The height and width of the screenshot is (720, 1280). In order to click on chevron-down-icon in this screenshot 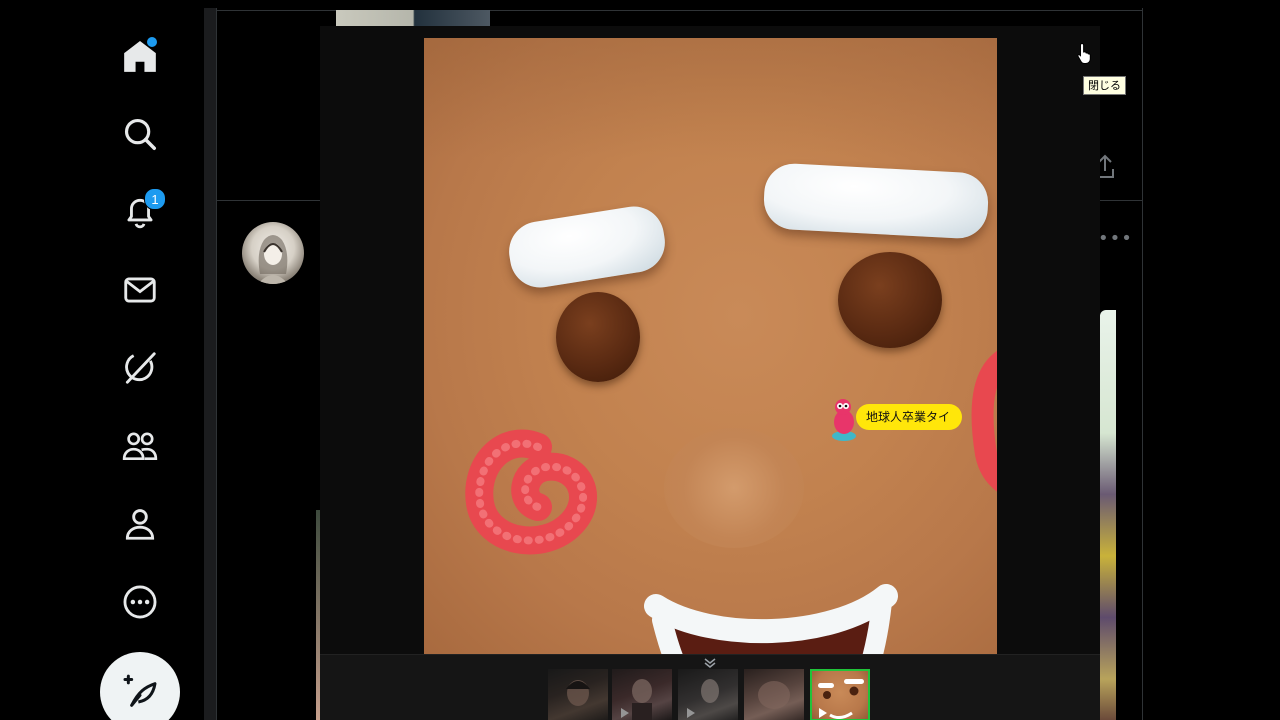, I will do `click(710, 663)`.